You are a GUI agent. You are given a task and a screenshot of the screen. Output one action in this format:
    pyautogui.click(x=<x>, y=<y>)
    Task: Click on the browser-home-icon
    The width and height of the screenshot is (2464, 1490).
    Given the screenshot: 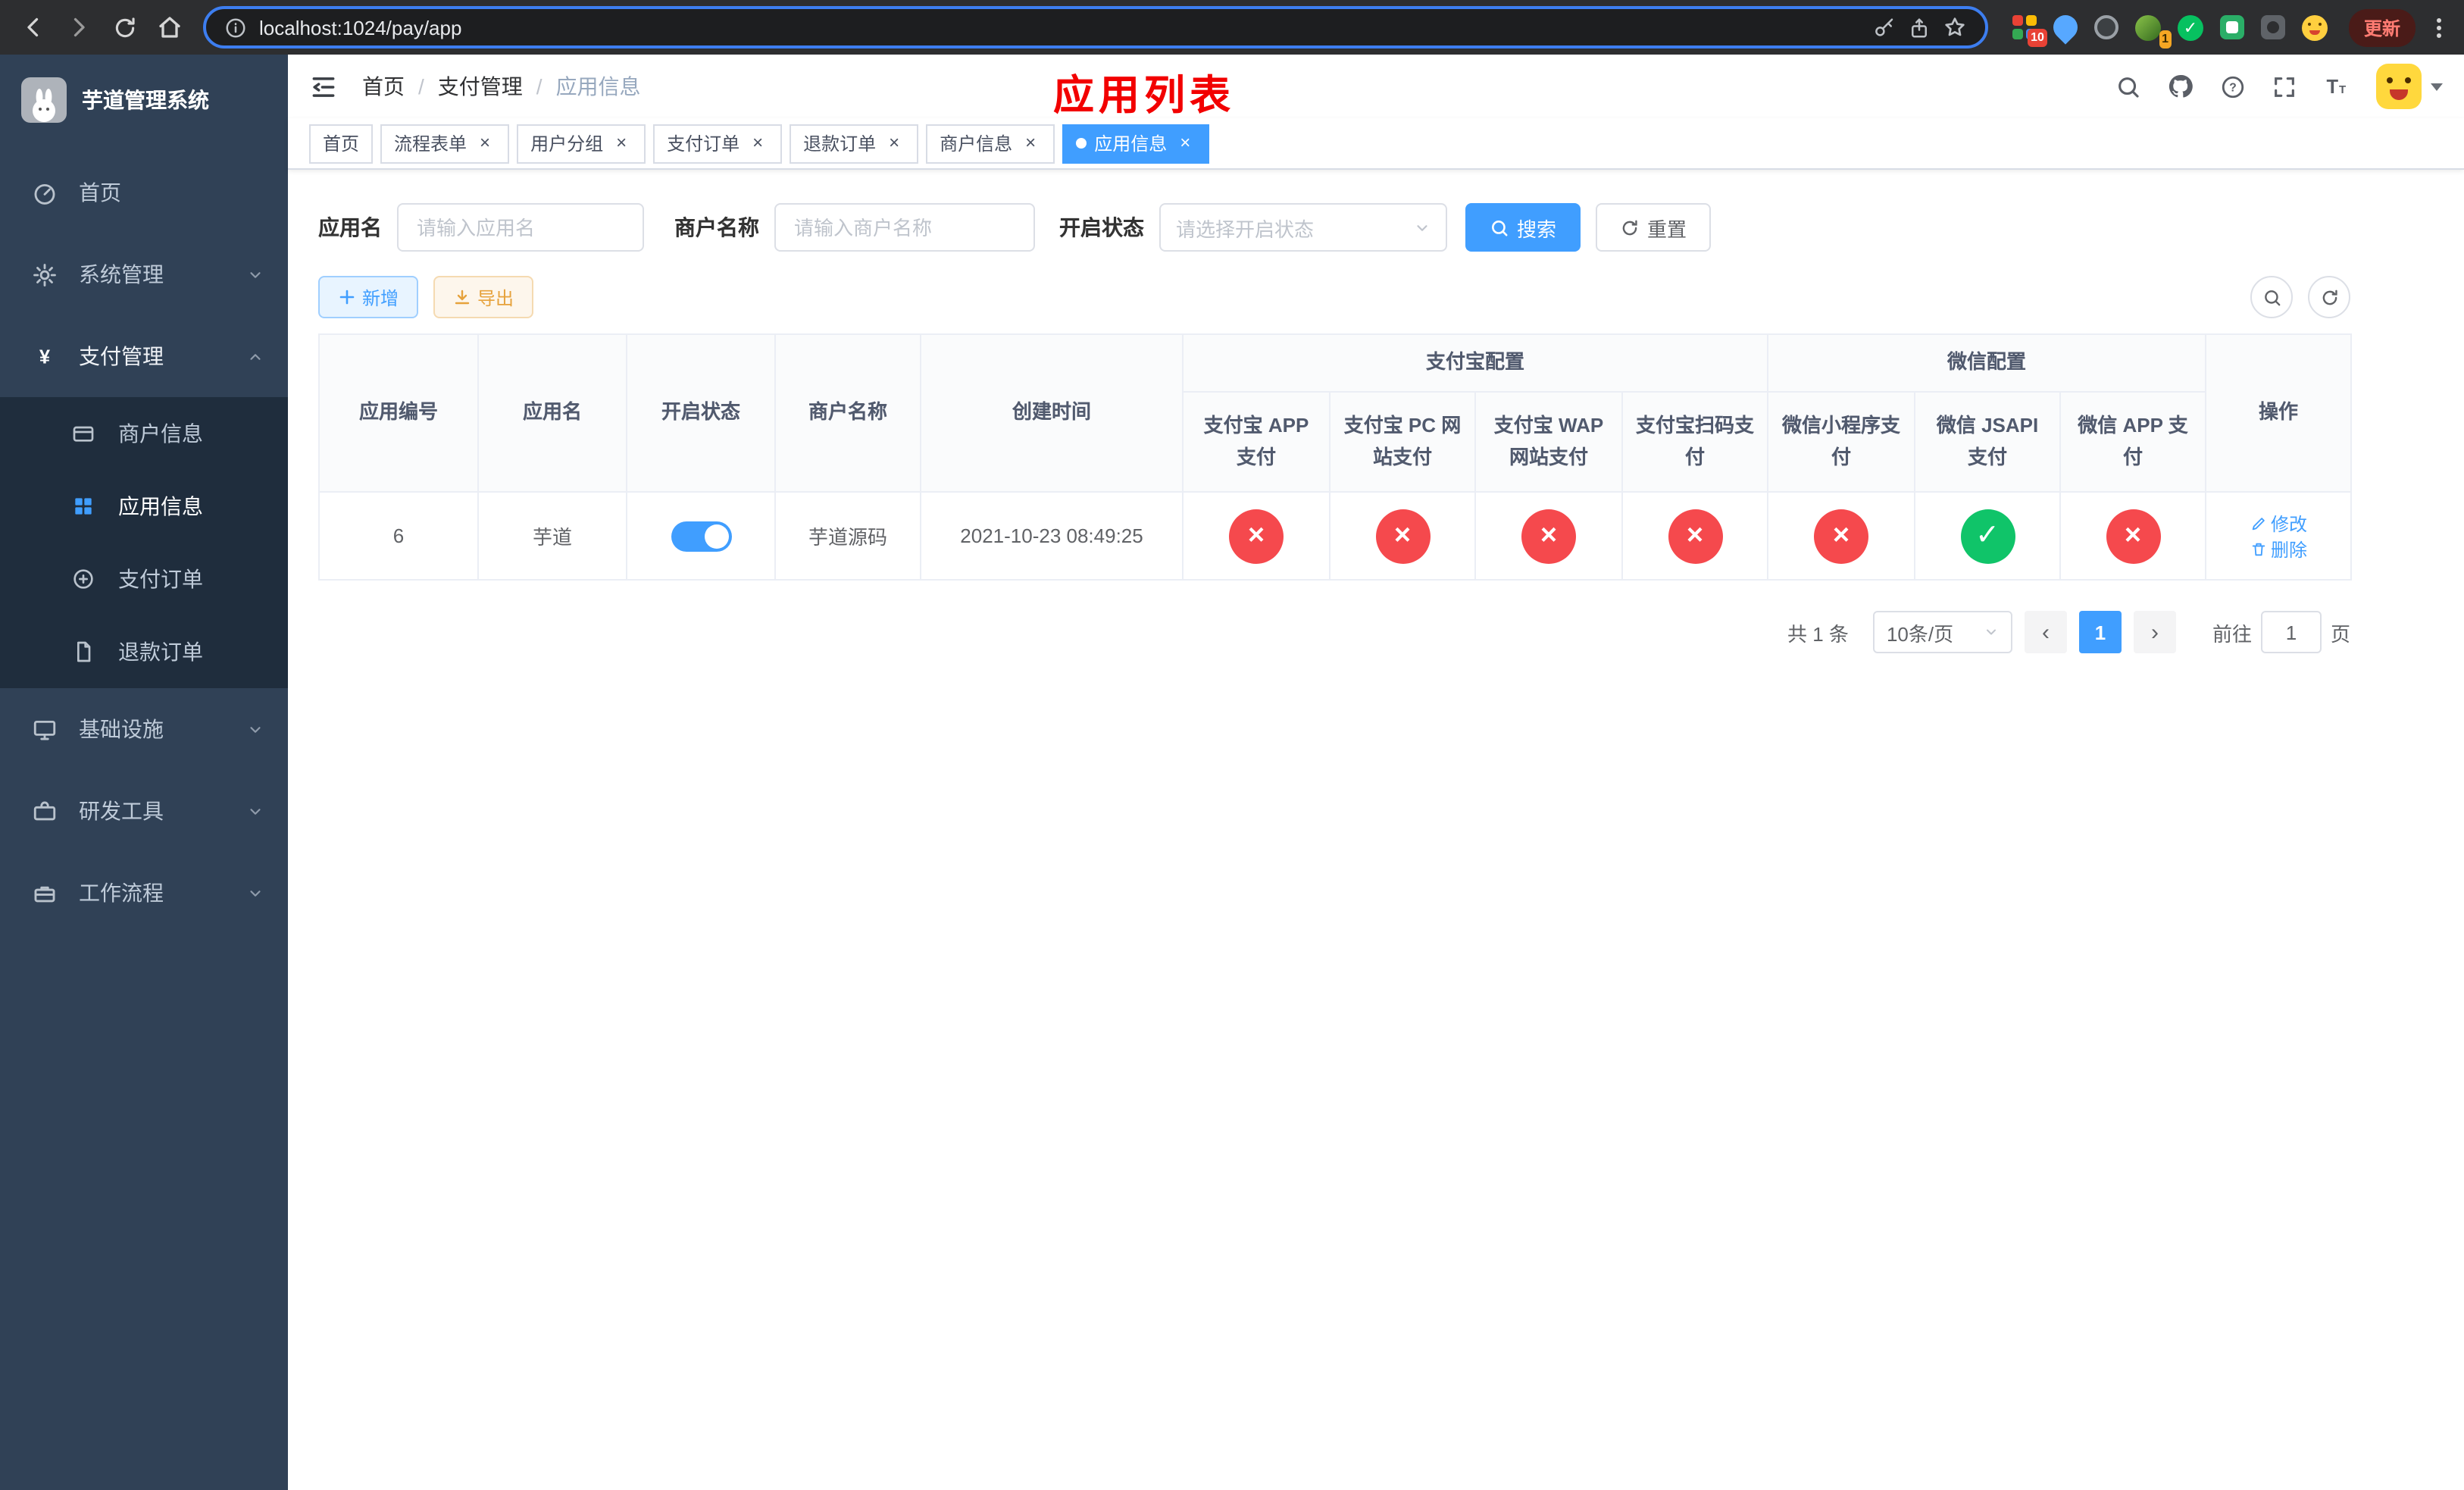 What is the action you would take?
    pyautogui.click(x=170, y=28)
    